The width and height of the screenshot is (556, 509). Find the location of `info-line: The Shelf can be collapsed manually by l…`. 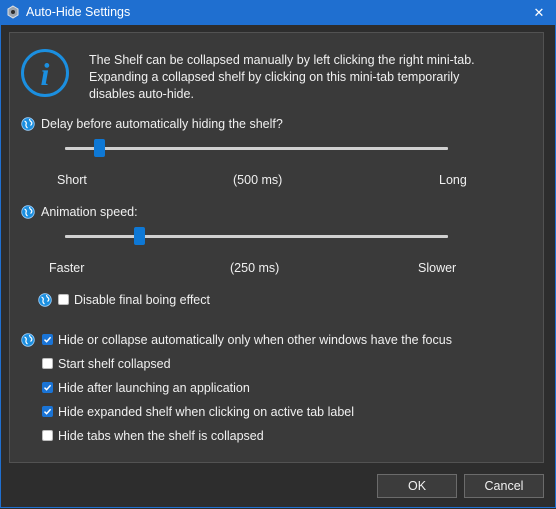

info-line: The Shelf can be collapsed manually by l… is located at coordinates (282, 60).